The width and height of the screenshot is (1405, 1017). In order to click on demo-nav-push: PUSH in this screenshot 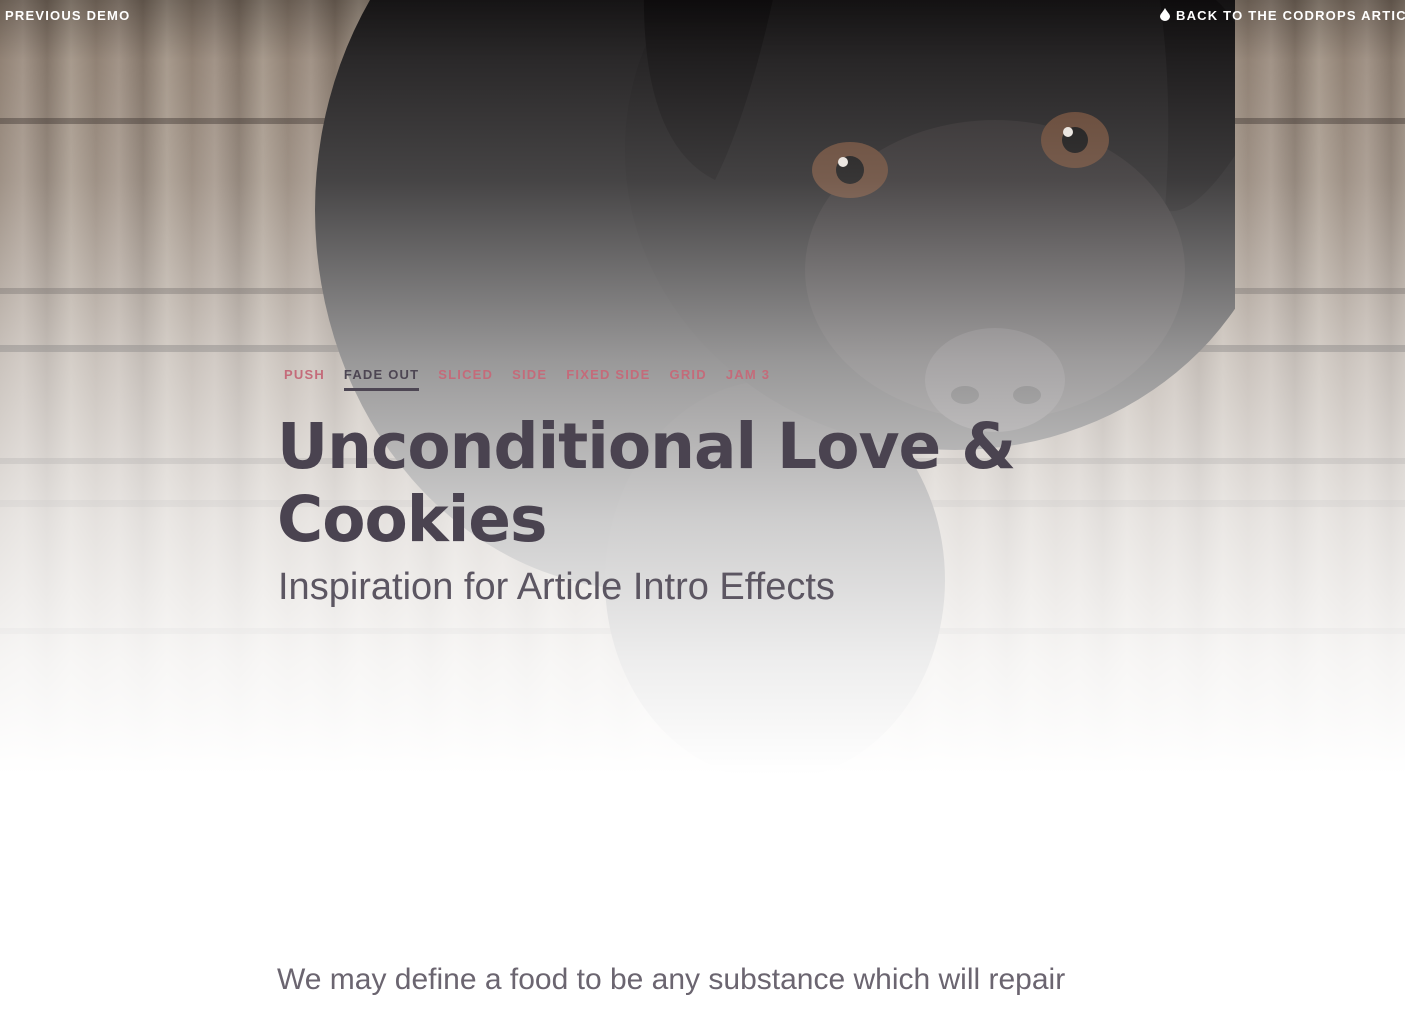, I will do `click(304, 379)`.